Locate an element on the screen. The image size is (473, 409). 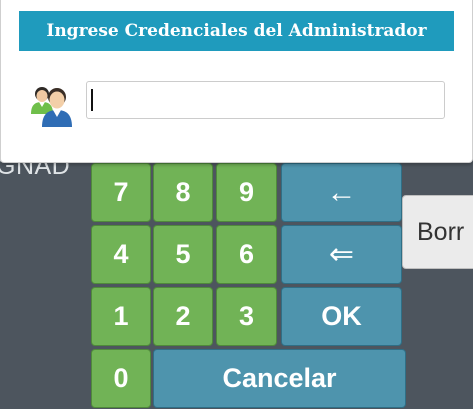
ok-button: OK is located at coordinates (341, 316).